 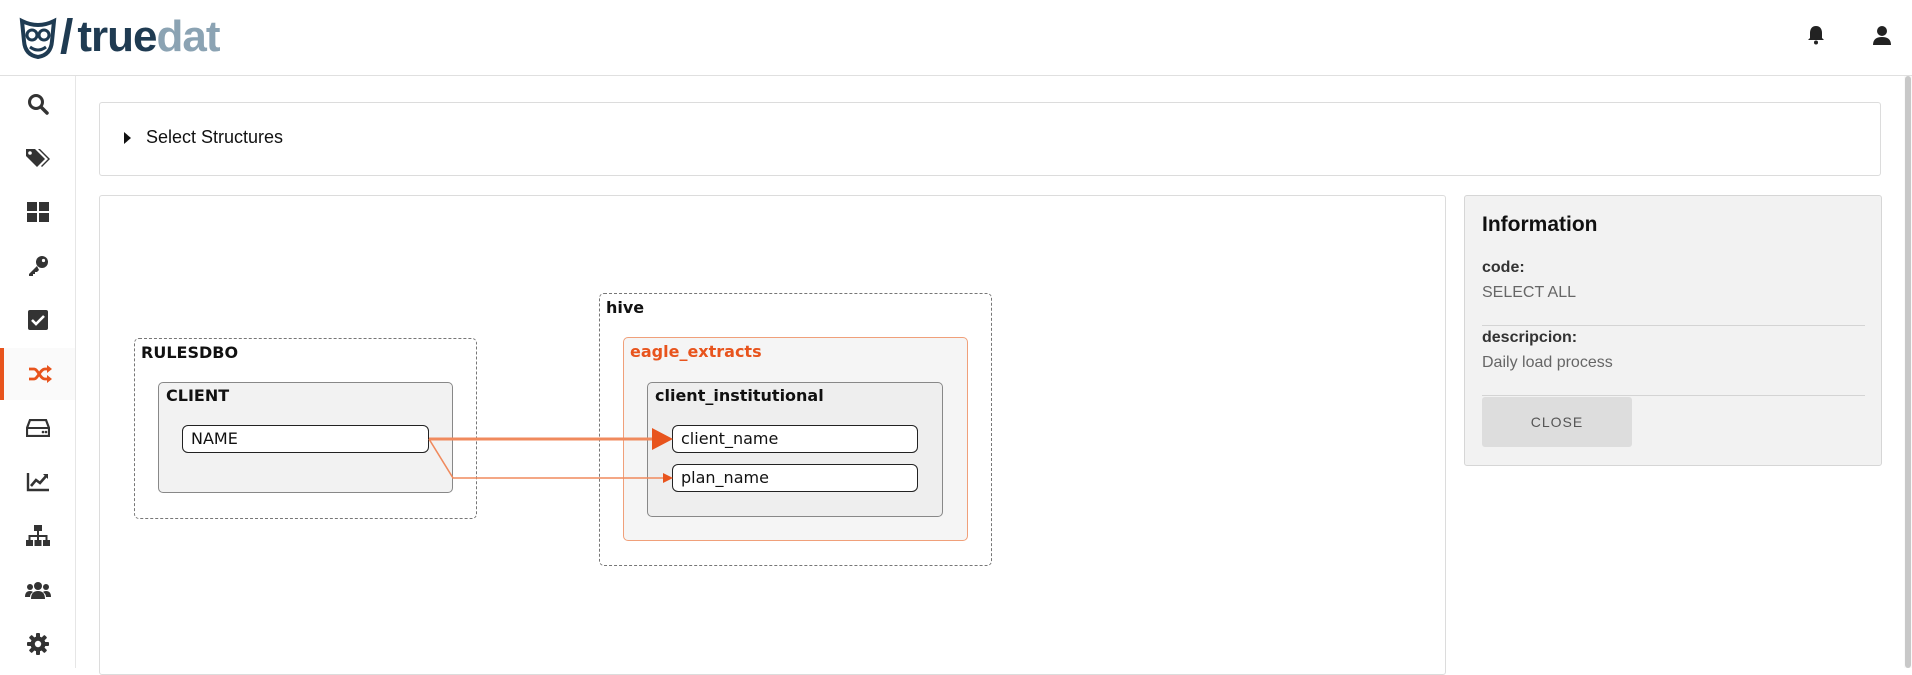 I want to click on hierarchy-icon, so click(x=37, y=535).